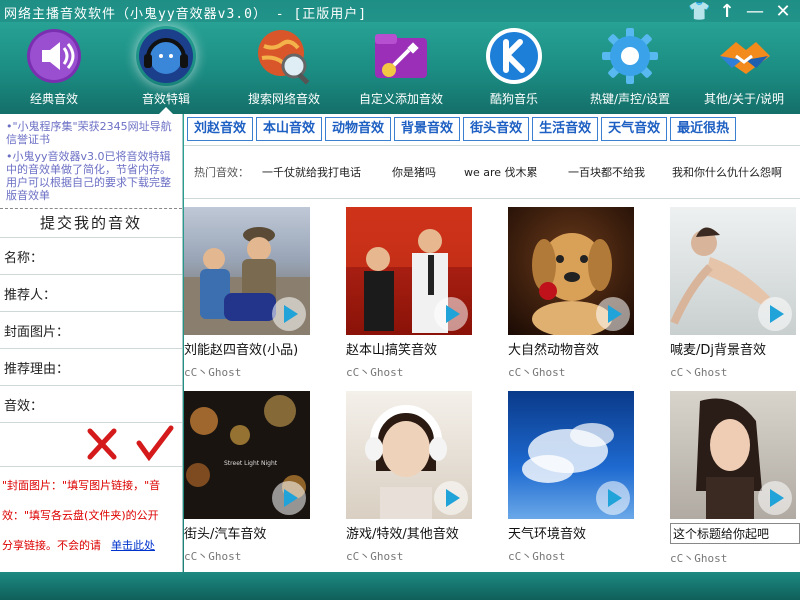  I want to click on speaker-icon, so click(54, 56).